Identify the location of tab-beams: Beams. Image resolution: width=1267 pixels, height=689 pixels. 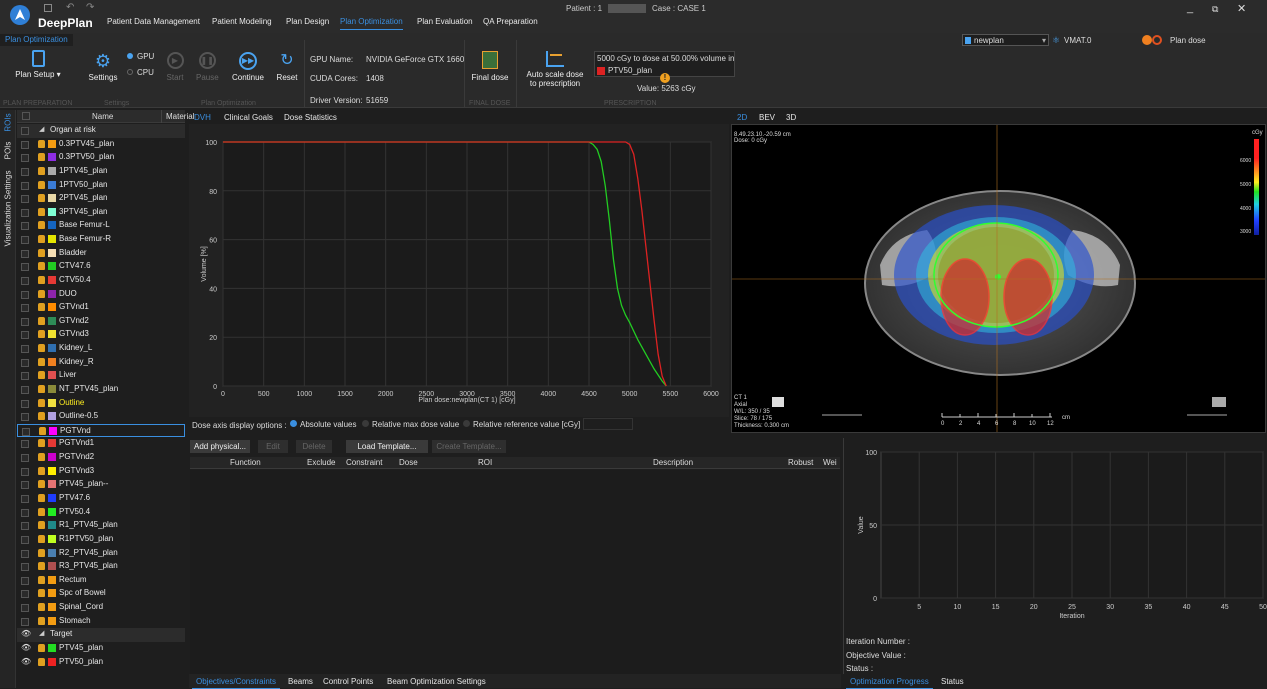
(300, 681).